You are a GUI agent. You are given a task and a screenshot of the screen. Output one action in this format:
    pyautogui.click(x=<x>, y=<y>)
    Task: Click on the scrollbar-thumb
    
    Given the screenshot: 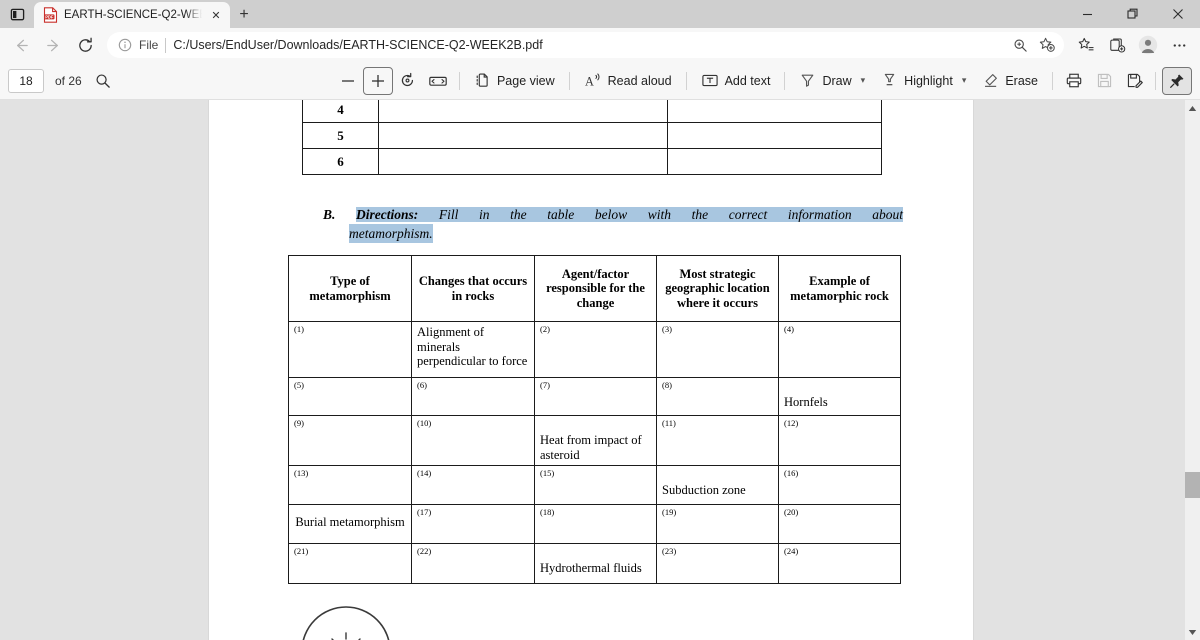 What is the action you would take?
    pyautogui.click(x=1192, y=485)
    